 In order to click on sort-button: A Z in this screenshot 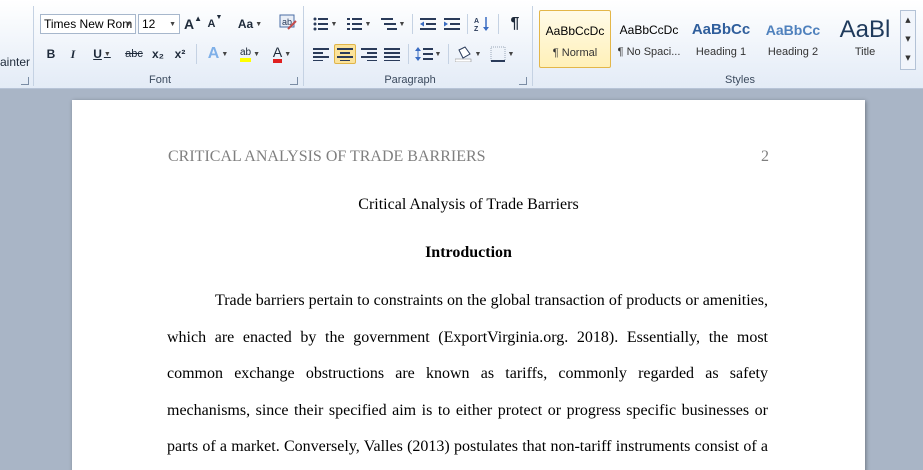, I will do `click(482, 24)`.